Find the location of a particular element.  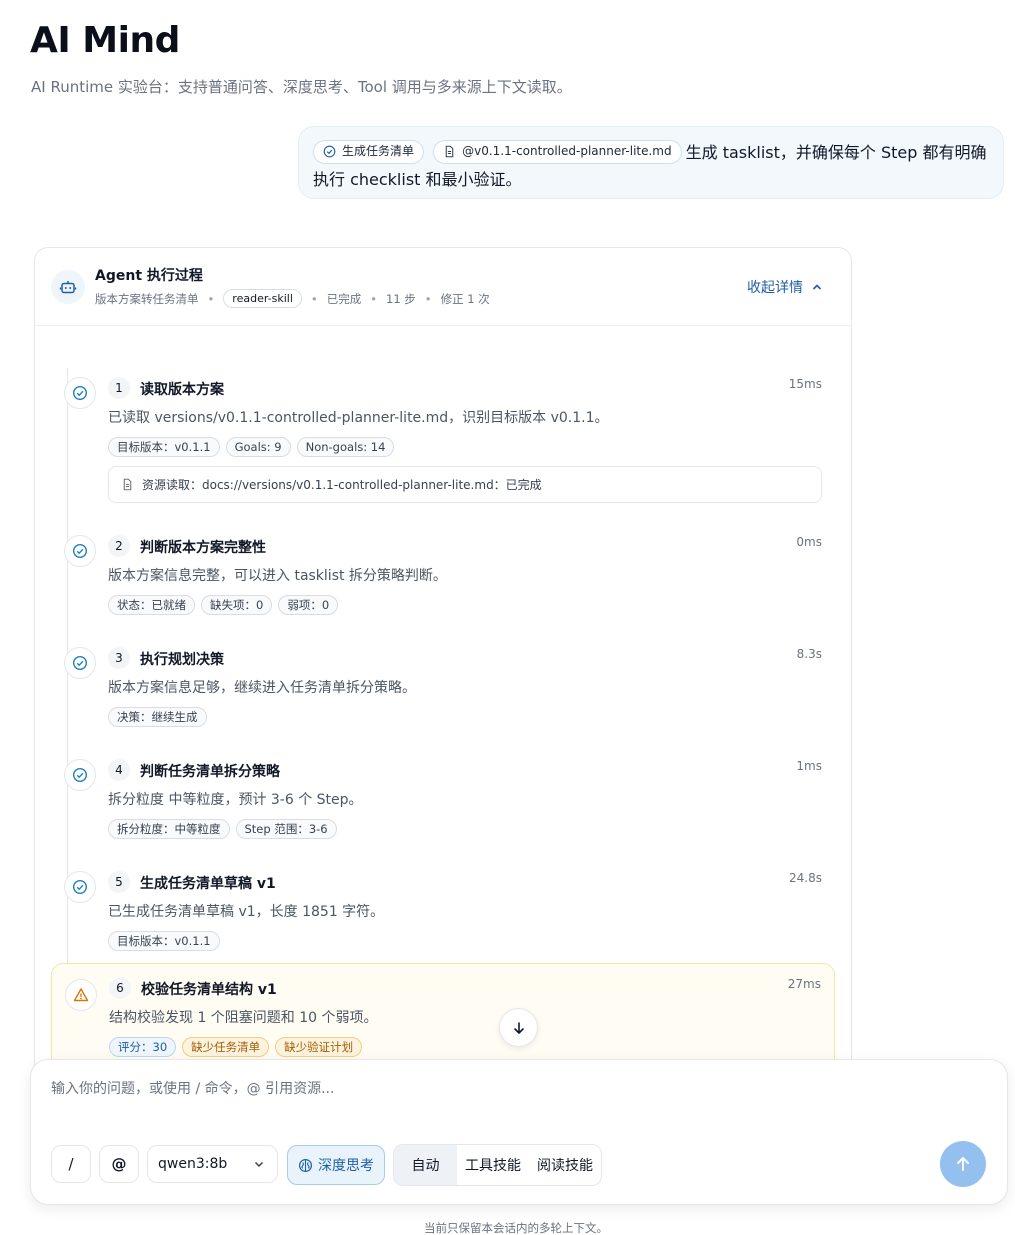

step-tags: 目标版本：v0.1.1 Goals: 9 Non-goals: 14 is located at coordinates (251, 447).